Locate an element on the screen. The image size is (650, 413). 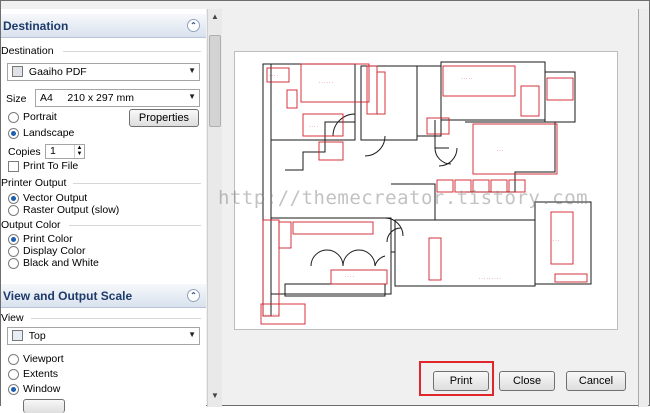
close-button: Close is located at coordinates (527, 381).